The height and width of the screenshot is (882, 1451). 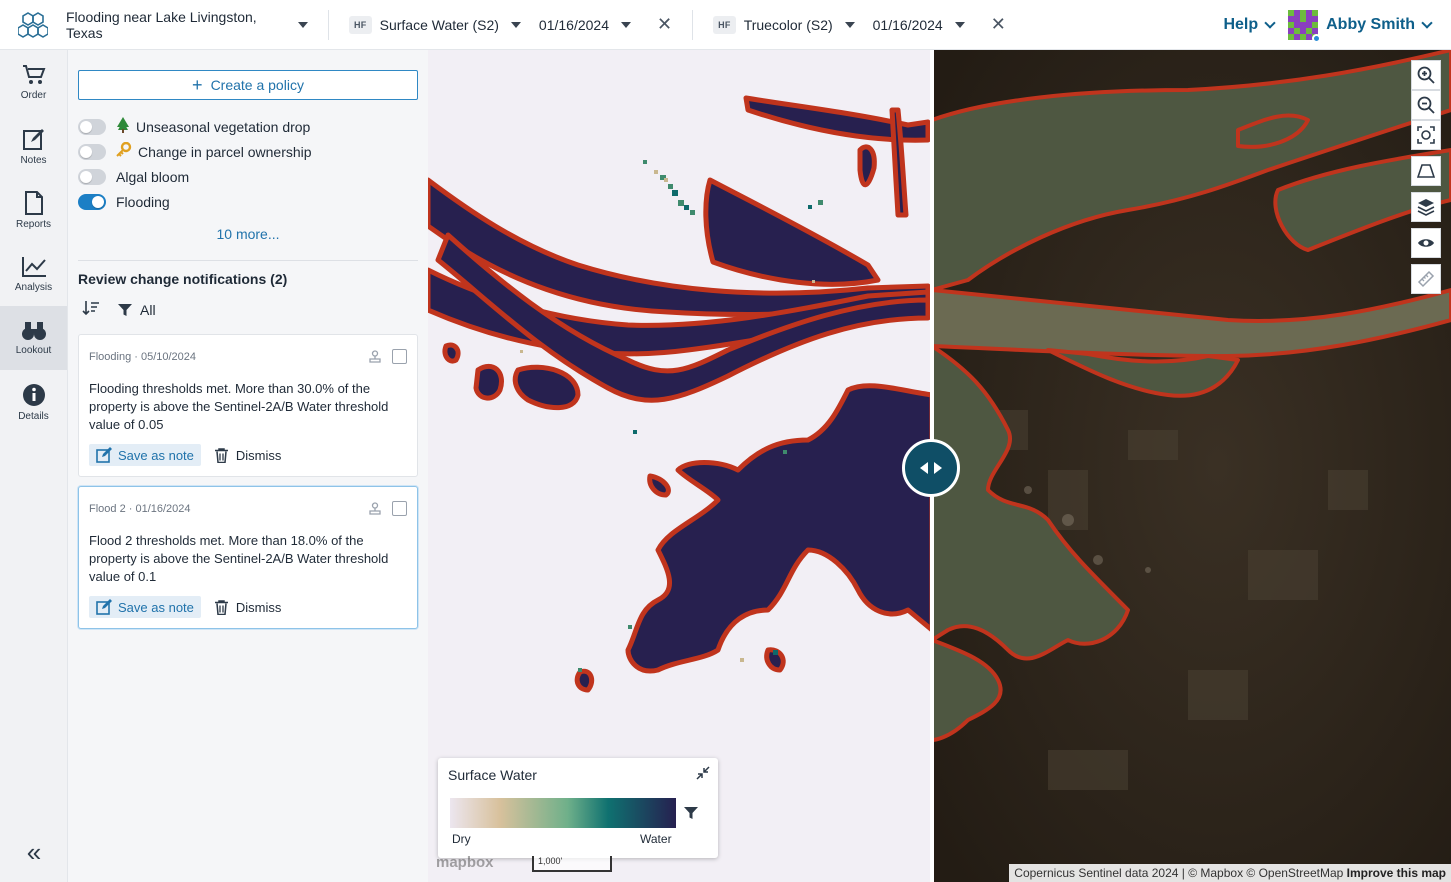 What do you see at coordinates (33, 74) in the screenshot?
I see `cart-icon` at bounding box center [33, 74].